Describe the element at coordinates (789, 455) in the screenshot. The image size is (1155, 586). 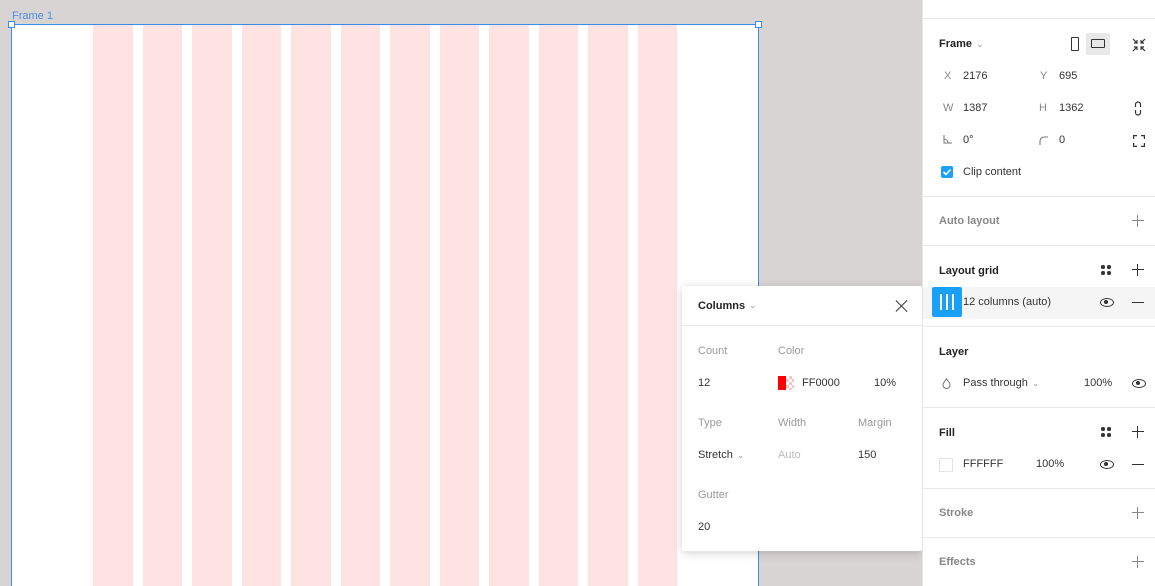
I see `width-input: Auto` at that location.